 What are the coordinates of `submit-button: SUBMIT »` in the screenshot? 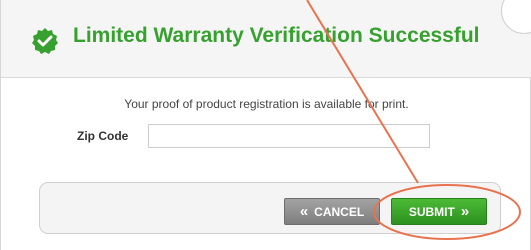 It's located at (439, 211).